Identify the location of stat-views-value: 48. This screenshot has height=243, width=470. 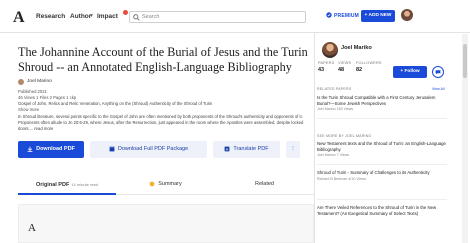
(341, 70).